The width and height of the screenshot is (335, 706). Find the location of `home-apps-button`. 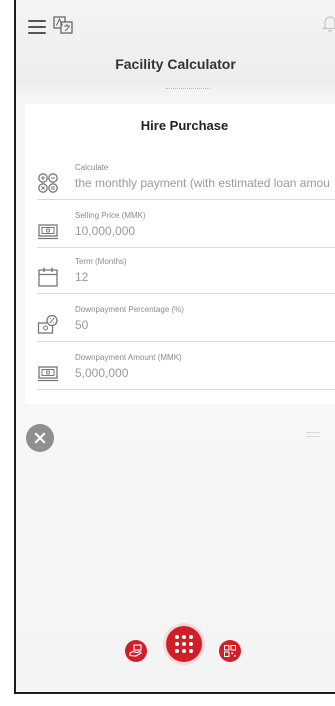

home-apps-button is located at coordinates (184, 644).